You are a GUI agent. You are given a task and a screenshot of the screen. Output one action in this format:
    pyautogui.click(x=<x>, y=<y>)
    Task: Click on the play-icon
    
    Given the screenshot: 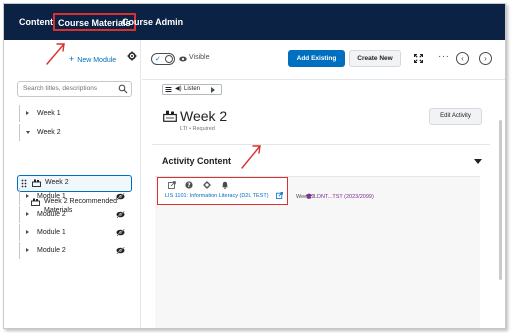 What is the action you would take?
    pyautogui.click(x=213, y=90)
    